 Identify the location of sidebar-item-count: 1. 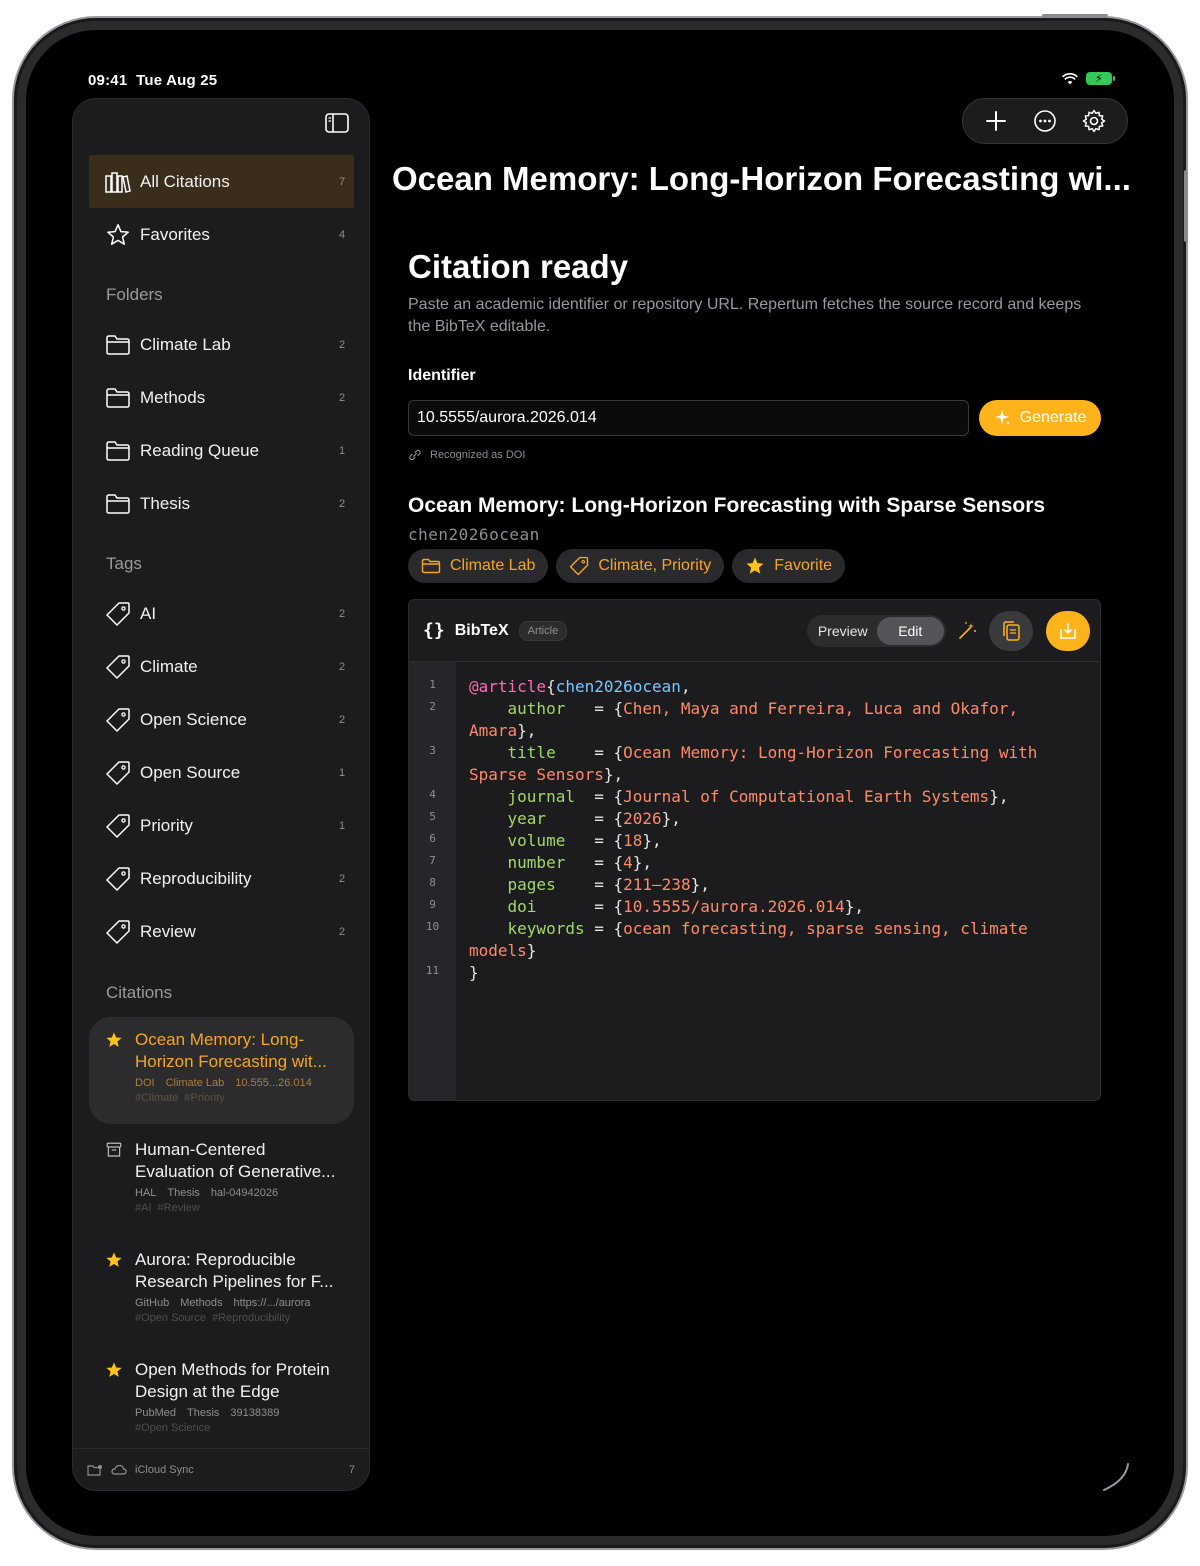
(342, 772).